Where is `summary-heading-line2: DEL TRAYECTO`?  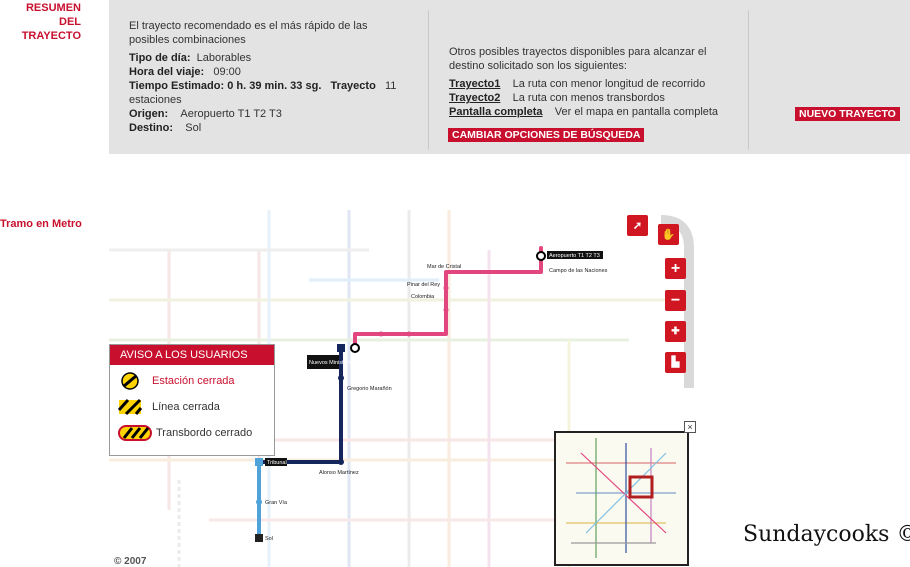 summary-heading-line2: DEL TRAYECTO is located at coordinates (51, 29).